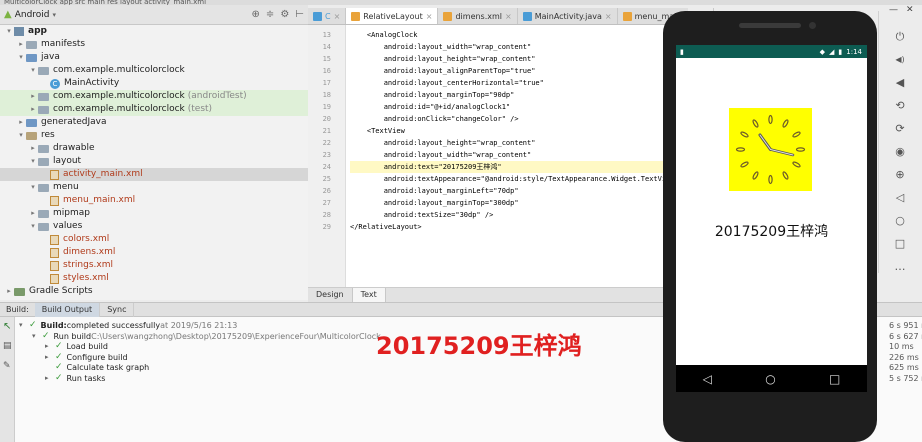 This screenshot has width=922, height=442. What do you see at coordinates (7, 346) in the screenshot?
I see `layout-icon: ▤` at bounding box center [7, 346].